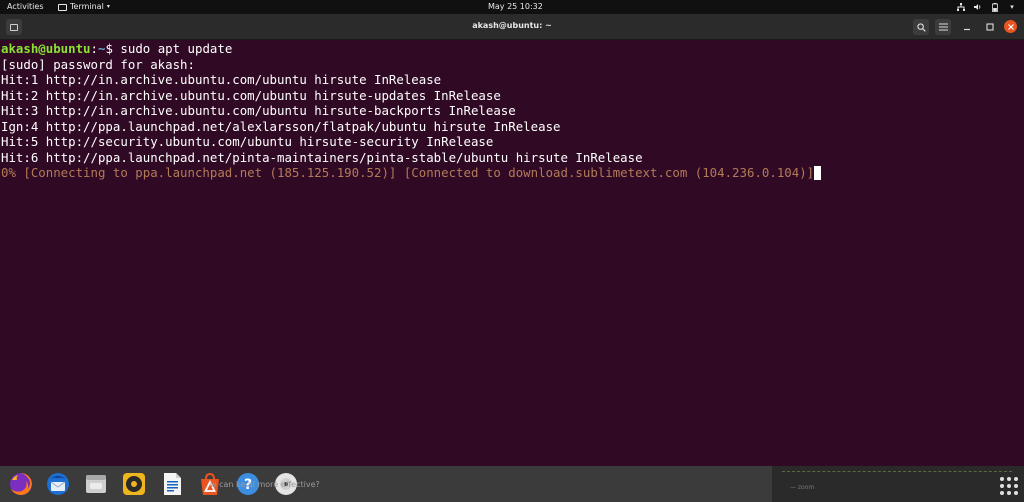 Image resolution: width=1024 pixels, height=502 pixels. Describe the element at coordinates (108, 6) in the screenshot. I see `chevron-down-icon: ▾` at that location.